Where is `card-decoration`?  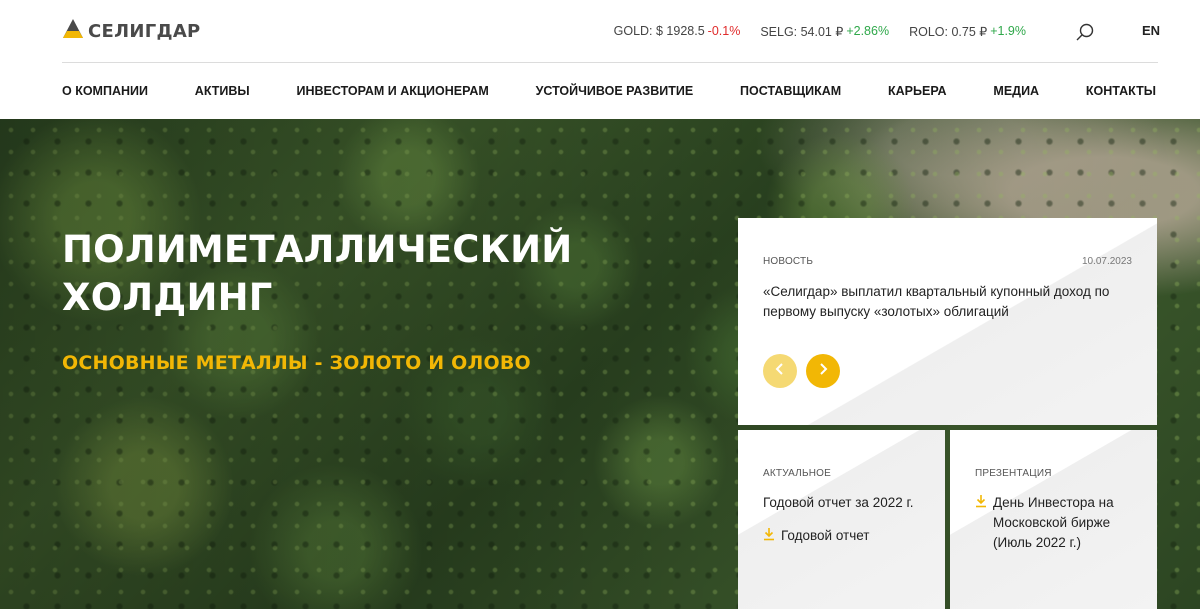 card-decoration is located at coordinates (841, 519).